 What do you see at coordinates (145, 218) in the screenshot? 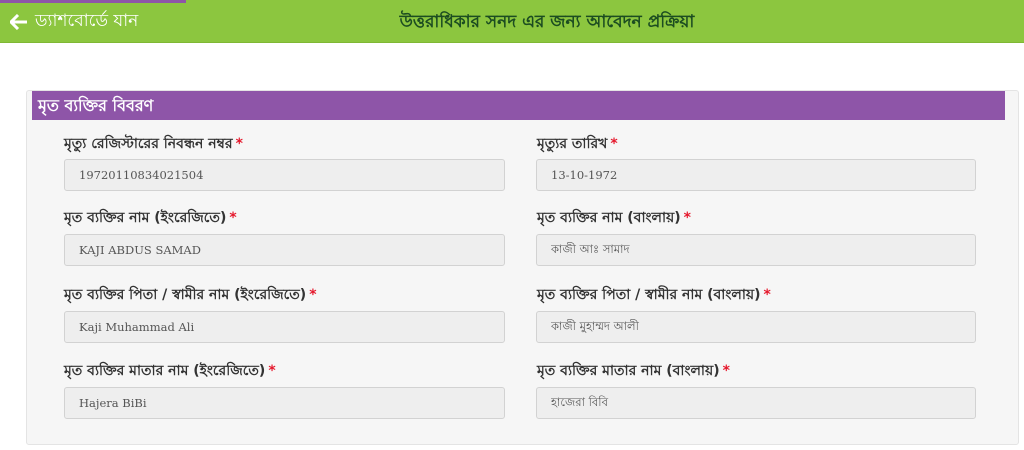
I see `name-en-label-text: মৃত ব্যক্তির নাম (ইংরেজিতে)` at bounding box center [145, 218].